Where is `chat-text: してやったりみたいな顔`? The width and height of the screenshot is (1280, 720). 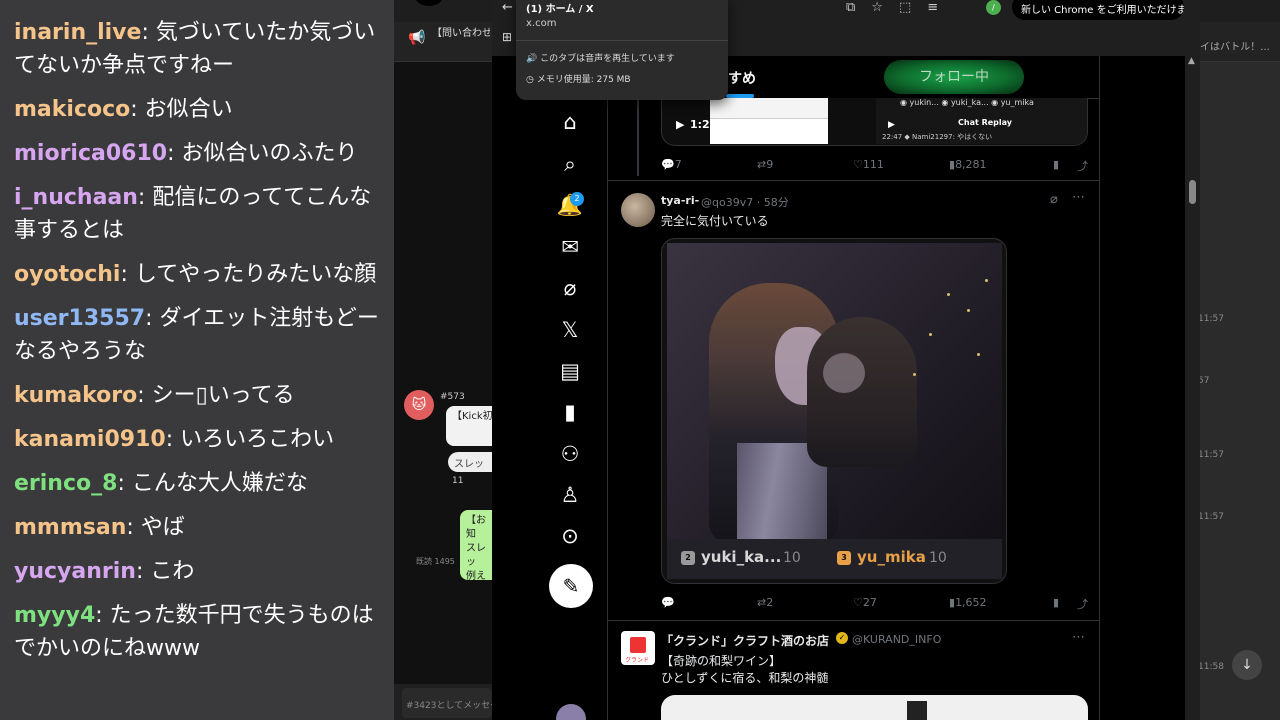 chat-text: してやったりみたいな顔 is located at coordinates (255, 274).